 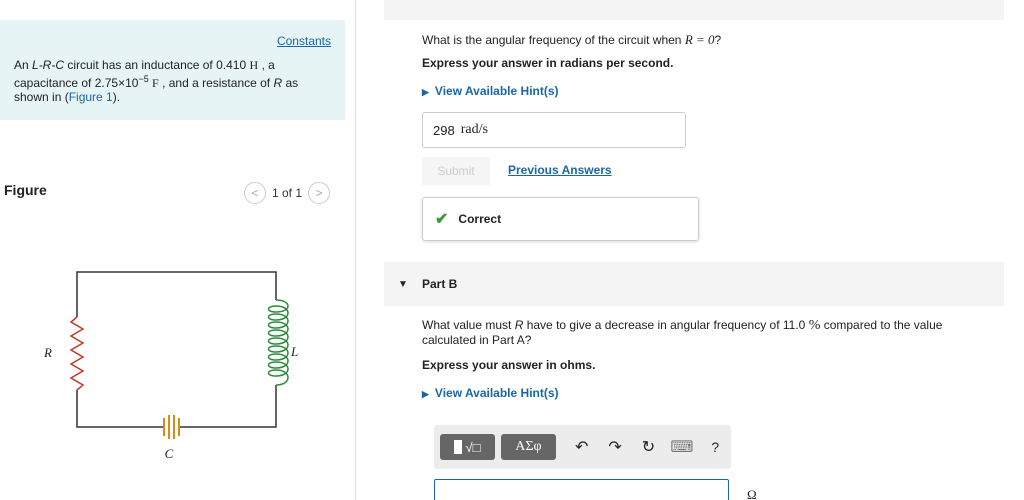 I want to click on inductor-label: L, so click(x=294, y=351).